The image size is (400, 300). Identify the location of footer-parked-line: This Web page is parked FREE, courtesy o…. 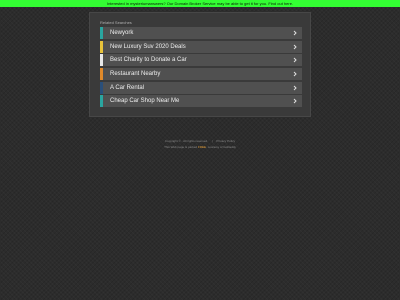
(200, 147).